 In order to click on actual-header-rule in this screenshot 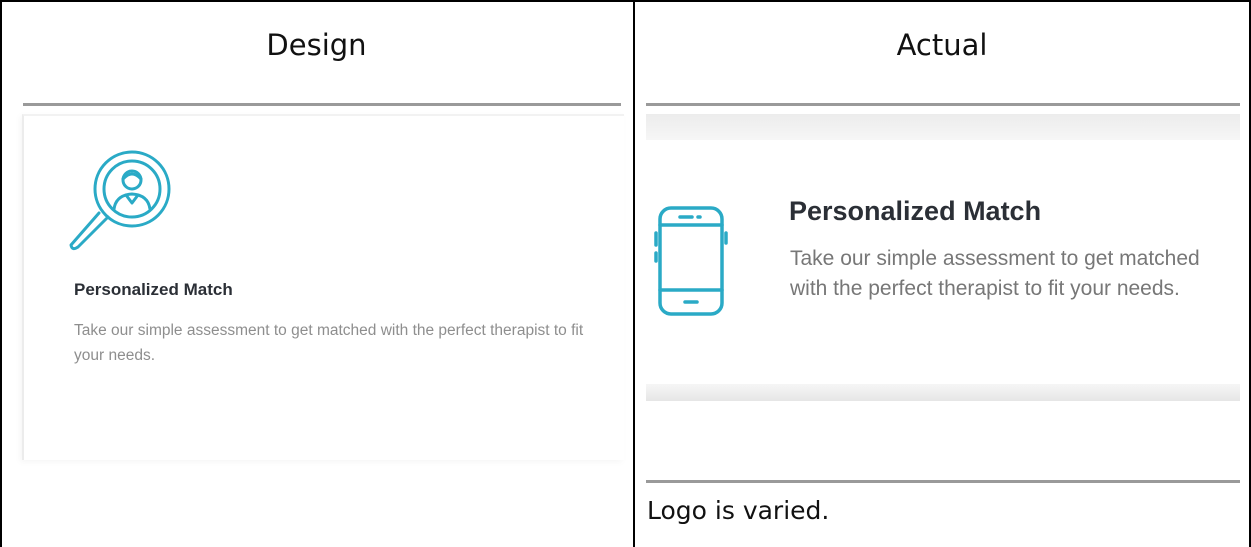, I will do `click(943, 104)`.